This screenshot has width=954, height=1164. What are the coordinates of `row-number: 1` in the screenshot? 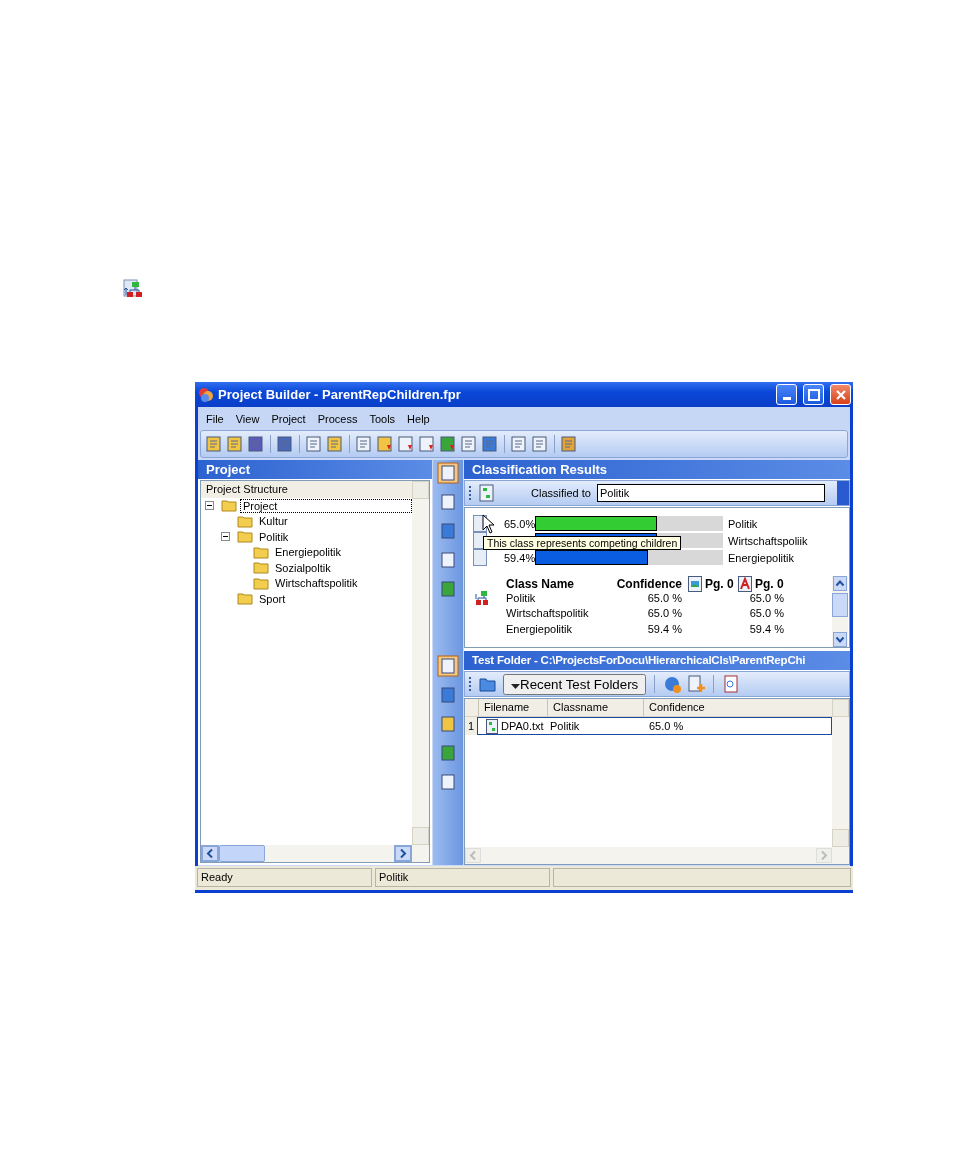 It's located at (471, 726).